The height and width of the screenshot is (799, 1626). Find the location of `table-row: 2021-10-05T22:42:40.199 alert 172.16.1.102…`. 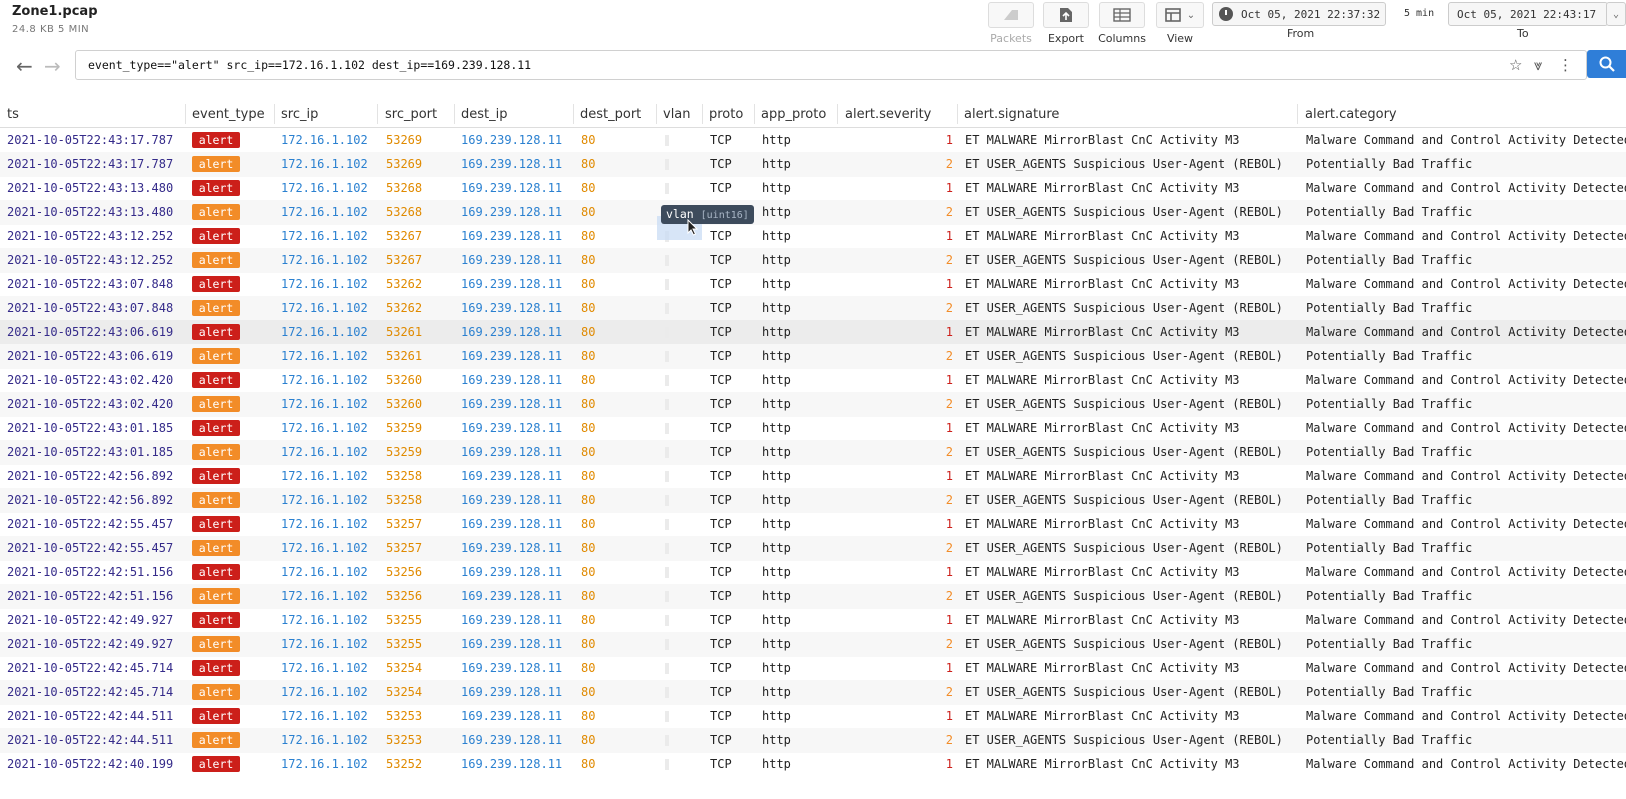

table-row: 2021-10-05T22:42:40.199 alert 172.16.1.102… is located at coordinates (813, 764).